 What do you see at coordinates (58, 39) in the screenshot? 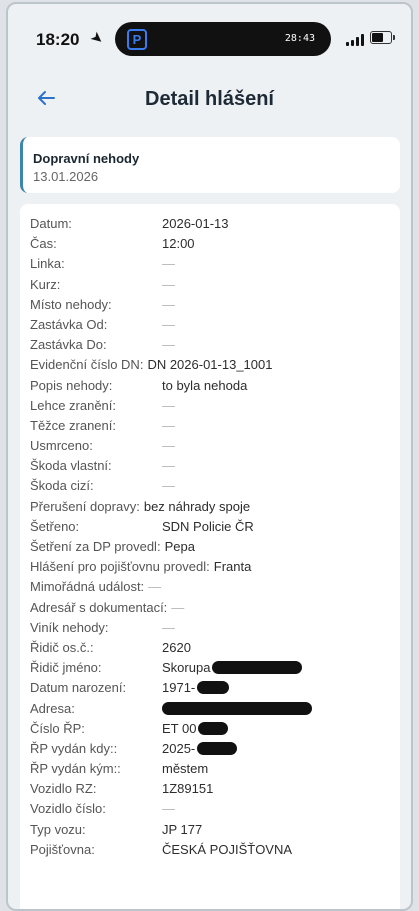
I see `status-time: 18:20` at bounding box center [58, 39].